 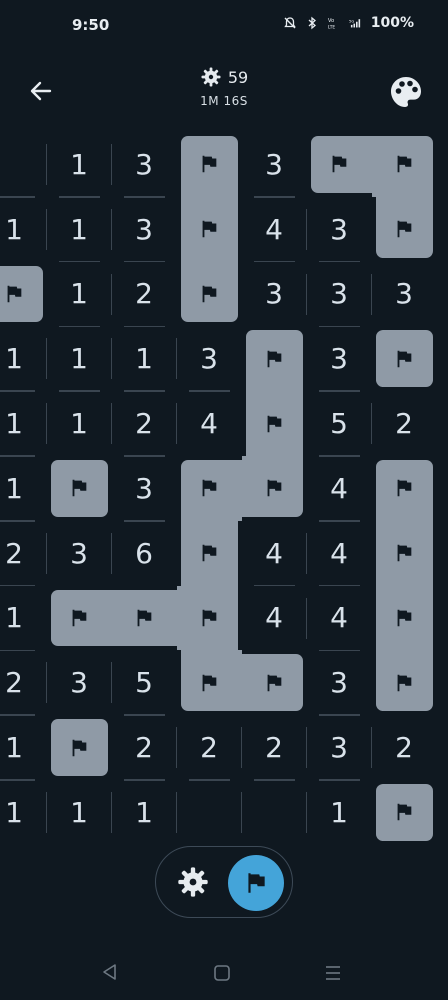 What do you see at coordinates (348, 23) in the screenshot?
I see `status-icons: Vo LTE 5G 100%` at bounding box center [348, 23].